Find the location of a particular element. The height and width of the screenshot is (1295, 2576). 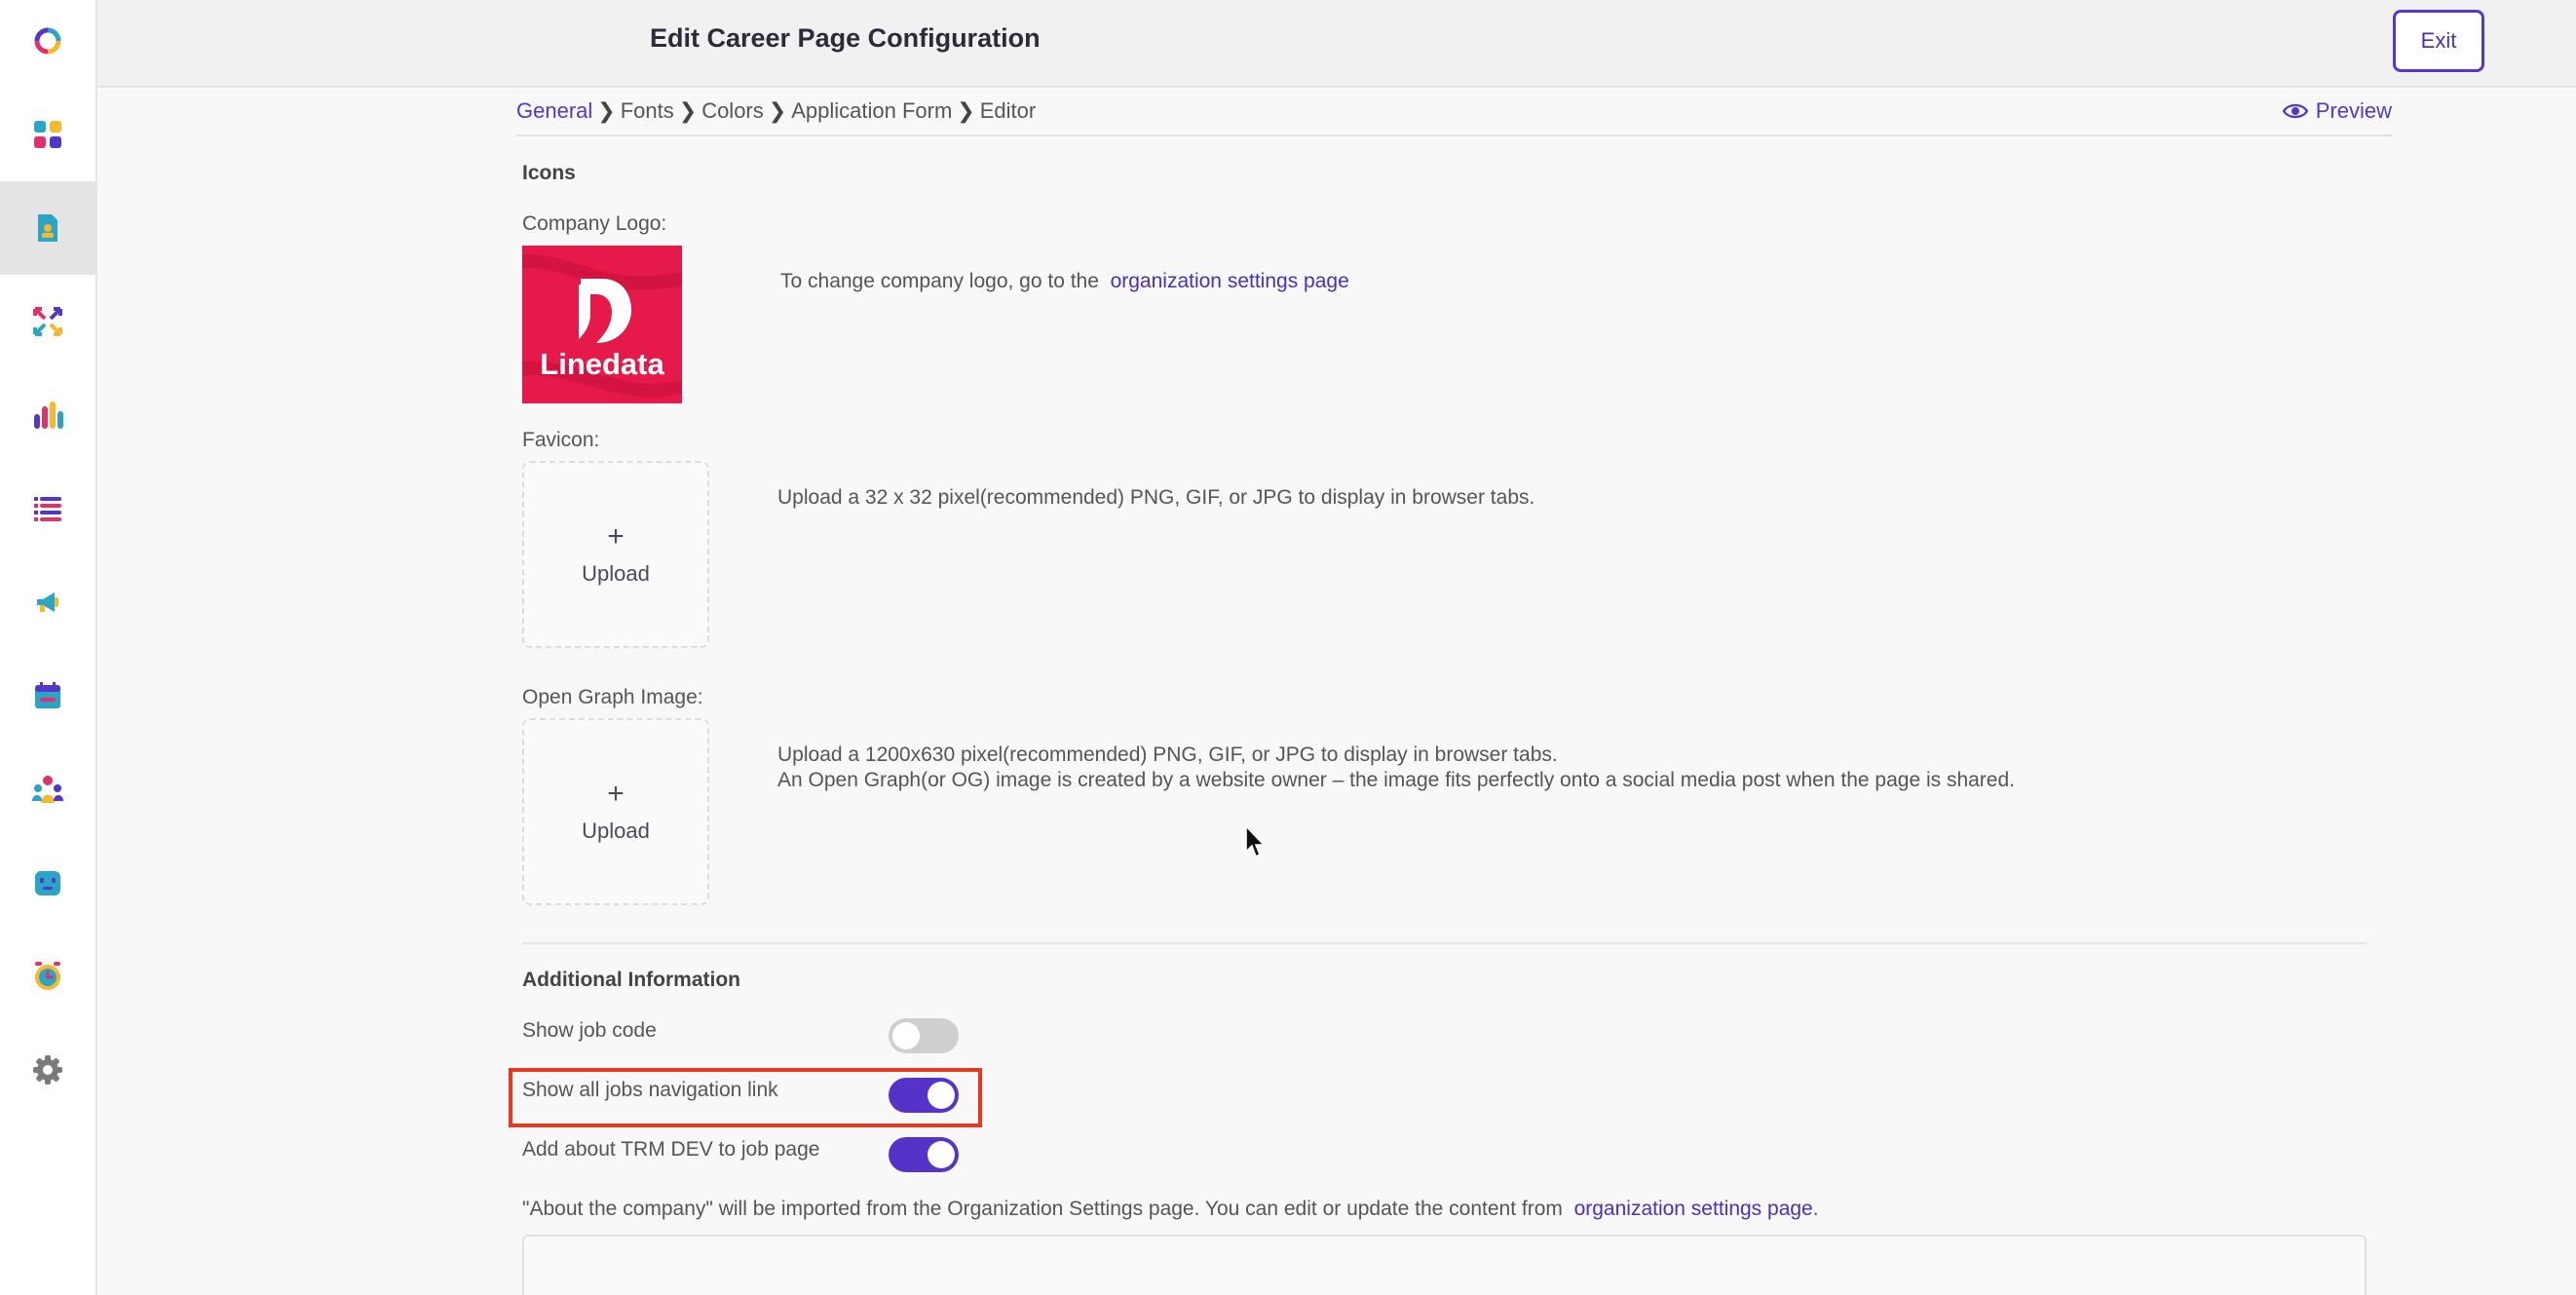

breadcrumb-colors: Colors is located at coordinates (732, 111).